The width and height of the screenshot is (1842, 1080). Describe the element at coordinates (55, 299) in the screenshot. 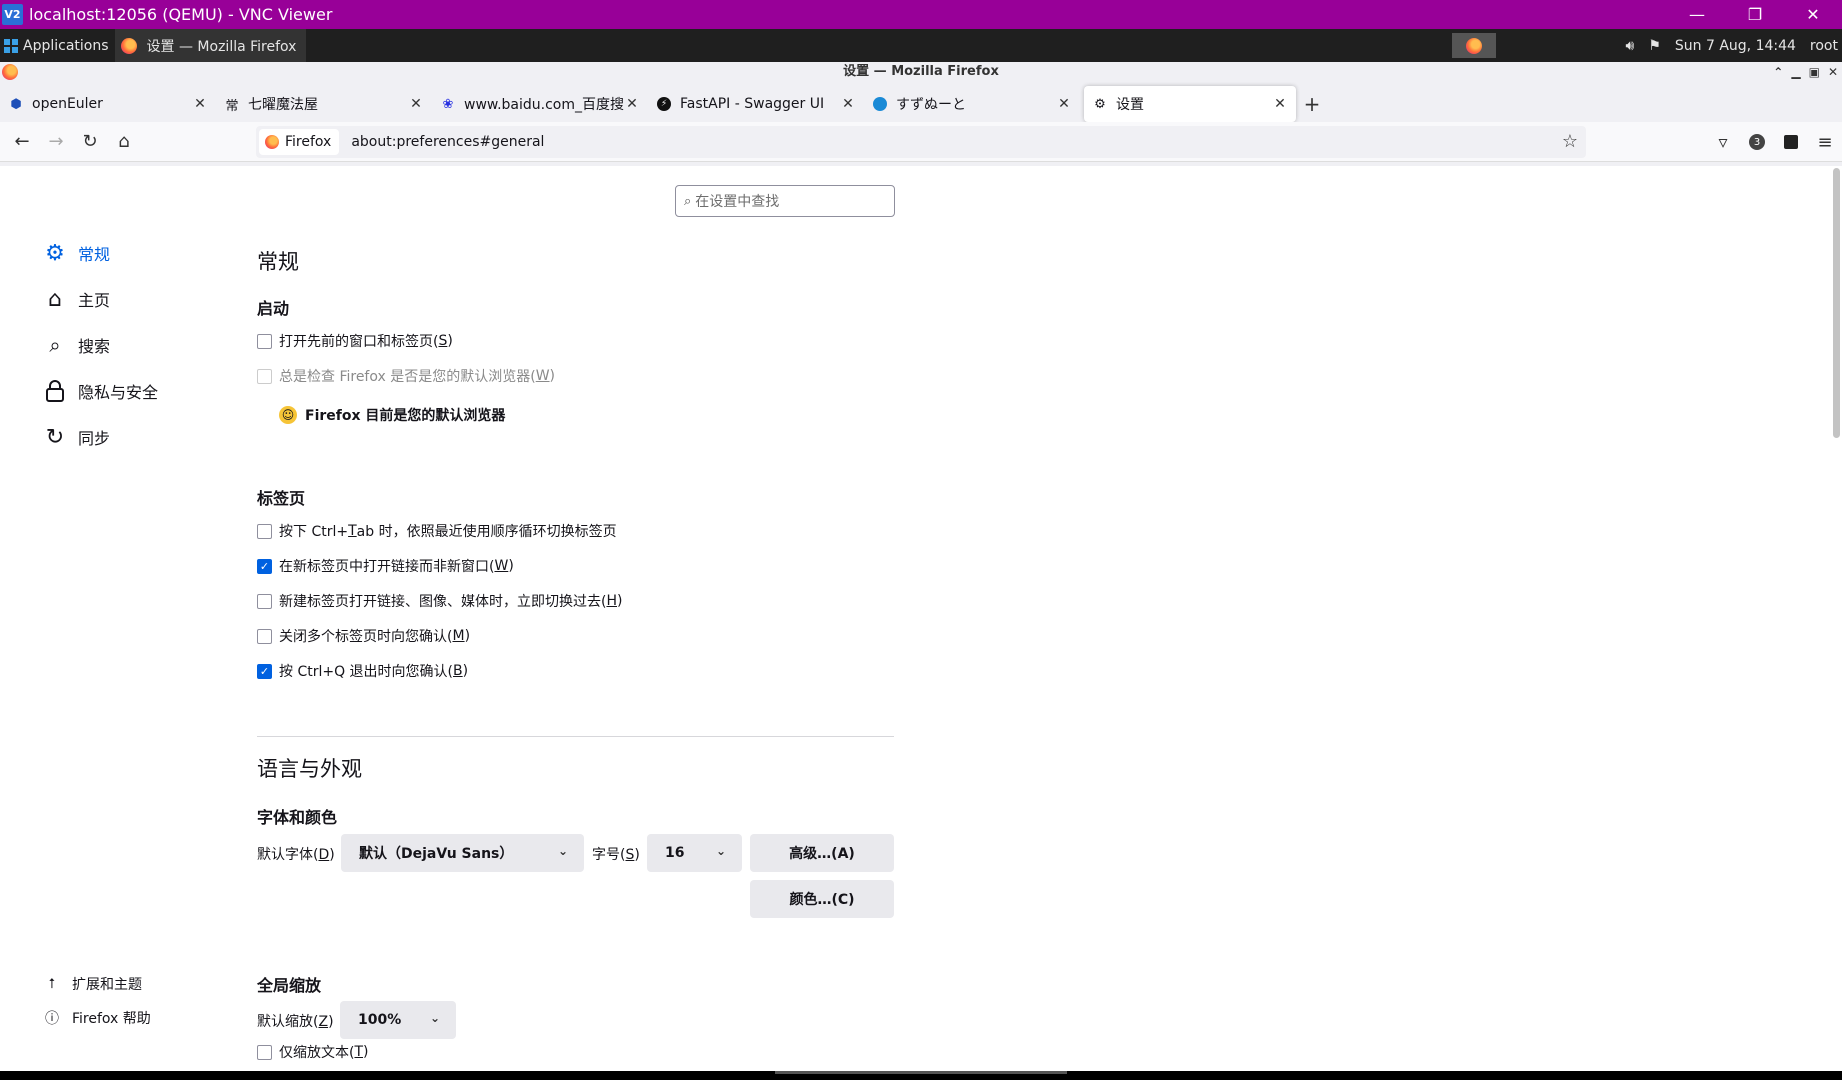

I see `home-icon: ⌂` at that location.